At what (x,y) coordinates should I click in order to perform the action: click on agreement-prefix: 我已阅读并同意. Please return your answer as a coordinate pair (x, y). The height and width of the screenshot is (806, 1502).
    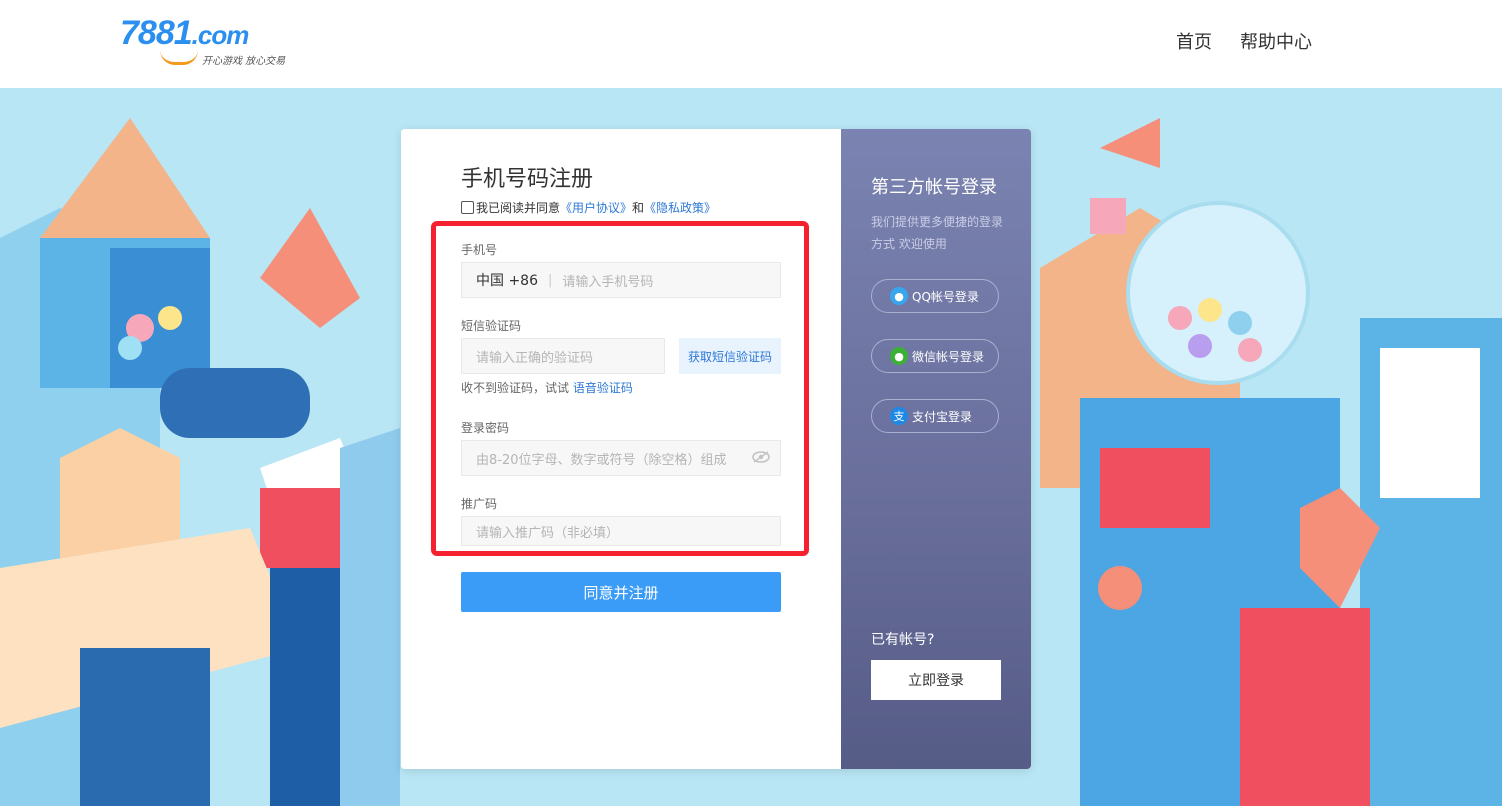
    Looking at the image, I should click on (518, 208).